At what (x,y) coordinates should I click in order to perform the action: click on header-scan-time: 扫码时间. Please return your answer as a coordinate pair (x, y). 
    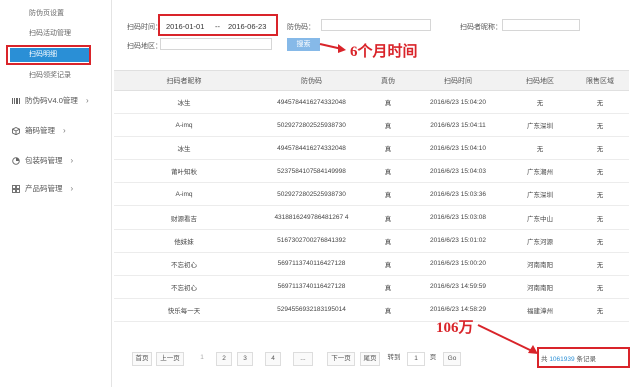
    Looking at the image, I should click on (458, 80).